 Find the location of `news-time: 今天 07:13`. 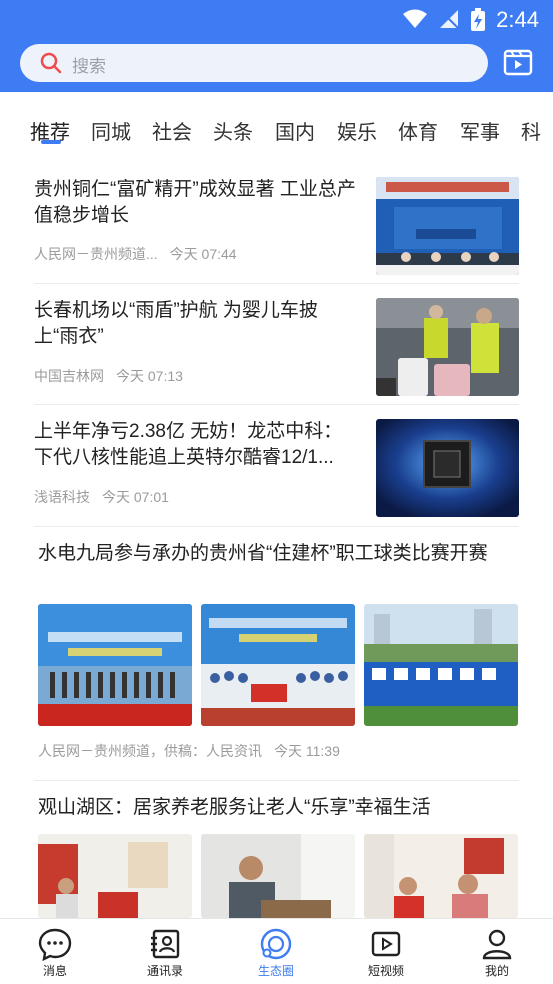

news-time: 今天 07:13 is located at coordinates (149, 376).